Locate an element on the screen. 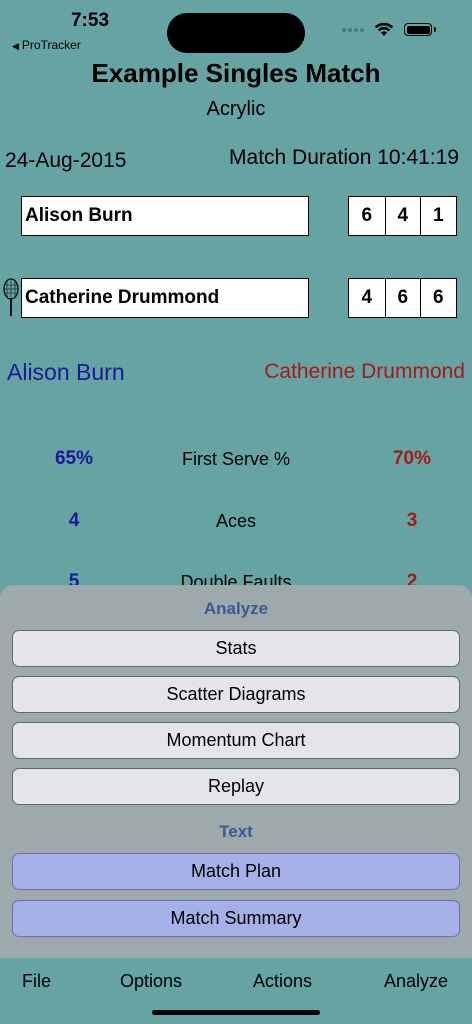 Image resolution: width=472 pixels, height=1024 pixels. toolbar-options: Options is located at coordinates (151, 981).